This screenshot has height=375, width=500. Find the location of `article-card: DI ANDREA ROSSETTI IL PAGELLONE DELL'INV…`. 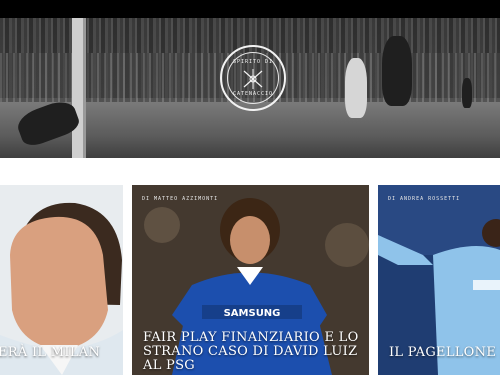

article-card: DI ANDREA ROSSETTI IL PAGELLONE DELL'INV… is located at coordinates (439, 280).